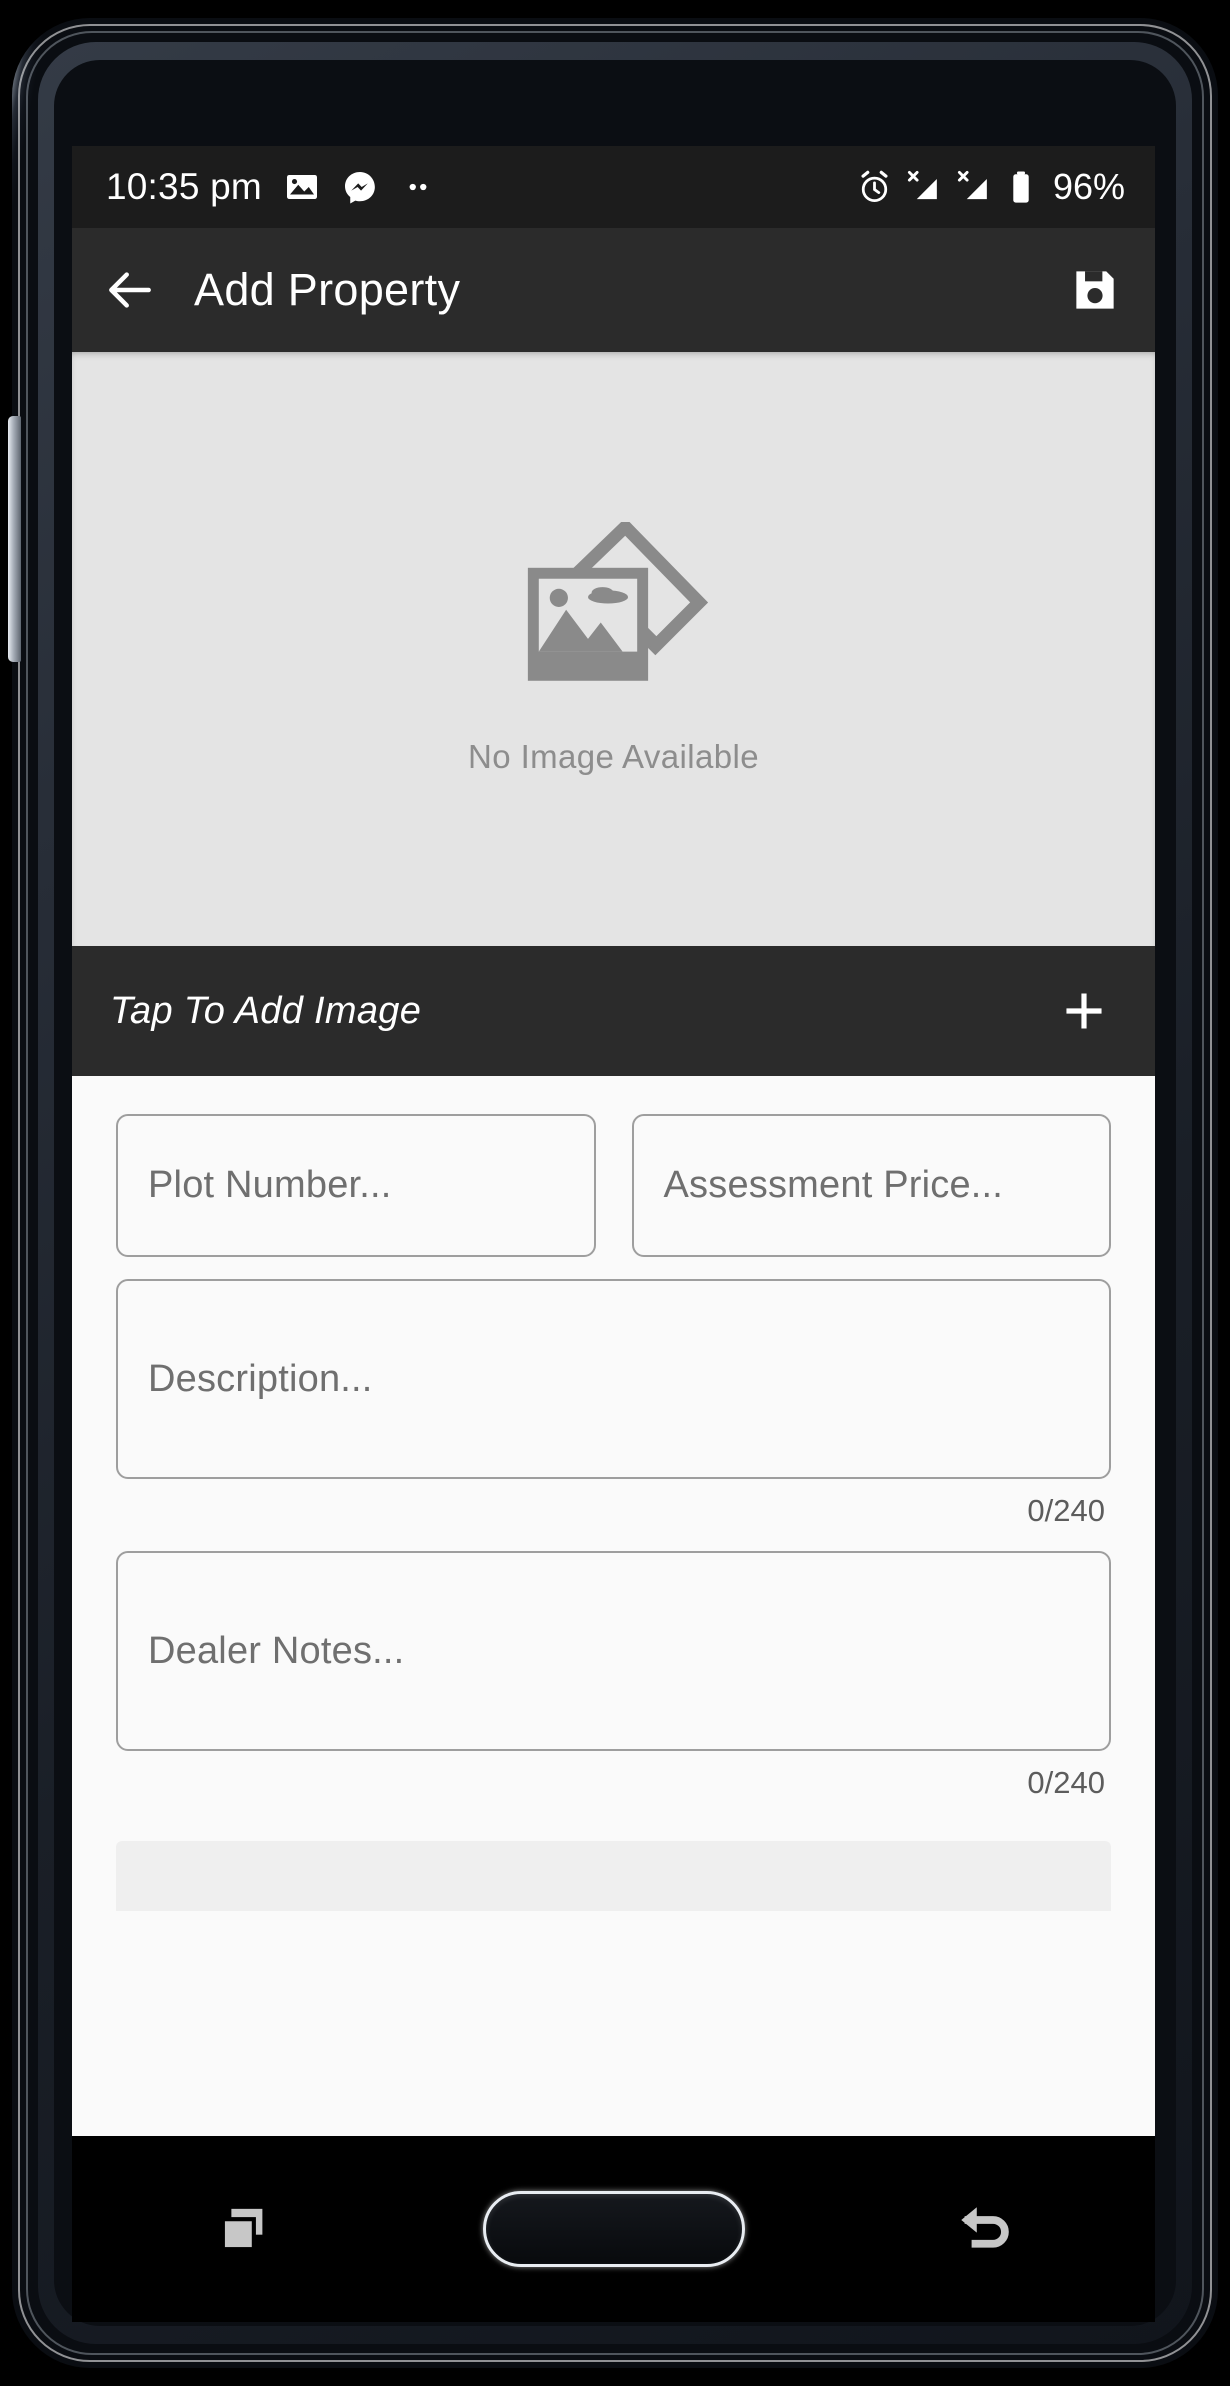  Describe the element at coordinates (130, 290) in the screenshot. I see `arrow-left-icon` at that location.